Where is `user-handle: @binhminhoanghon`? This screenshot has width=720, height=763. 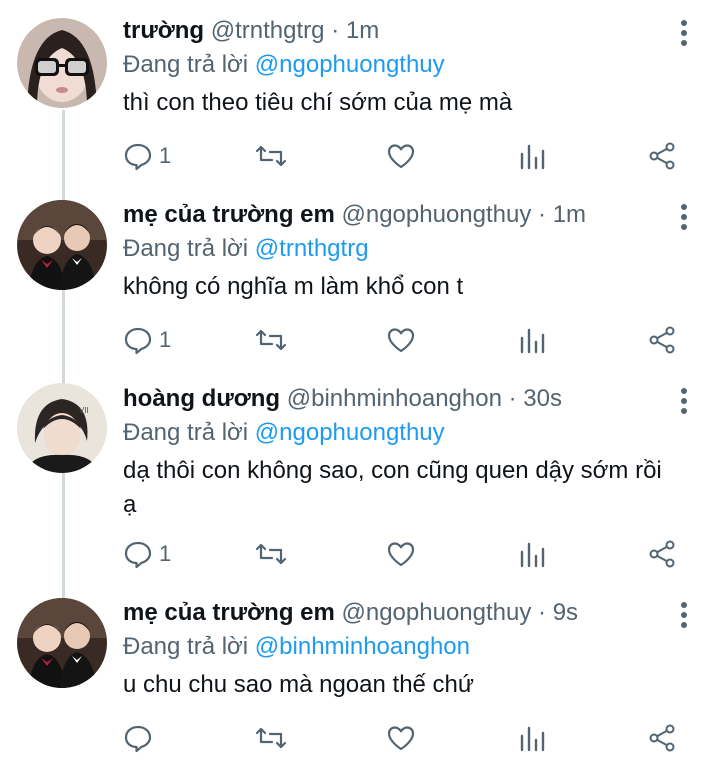 user-handle: @binhminhoanghon is located at coordinates (394, 398).